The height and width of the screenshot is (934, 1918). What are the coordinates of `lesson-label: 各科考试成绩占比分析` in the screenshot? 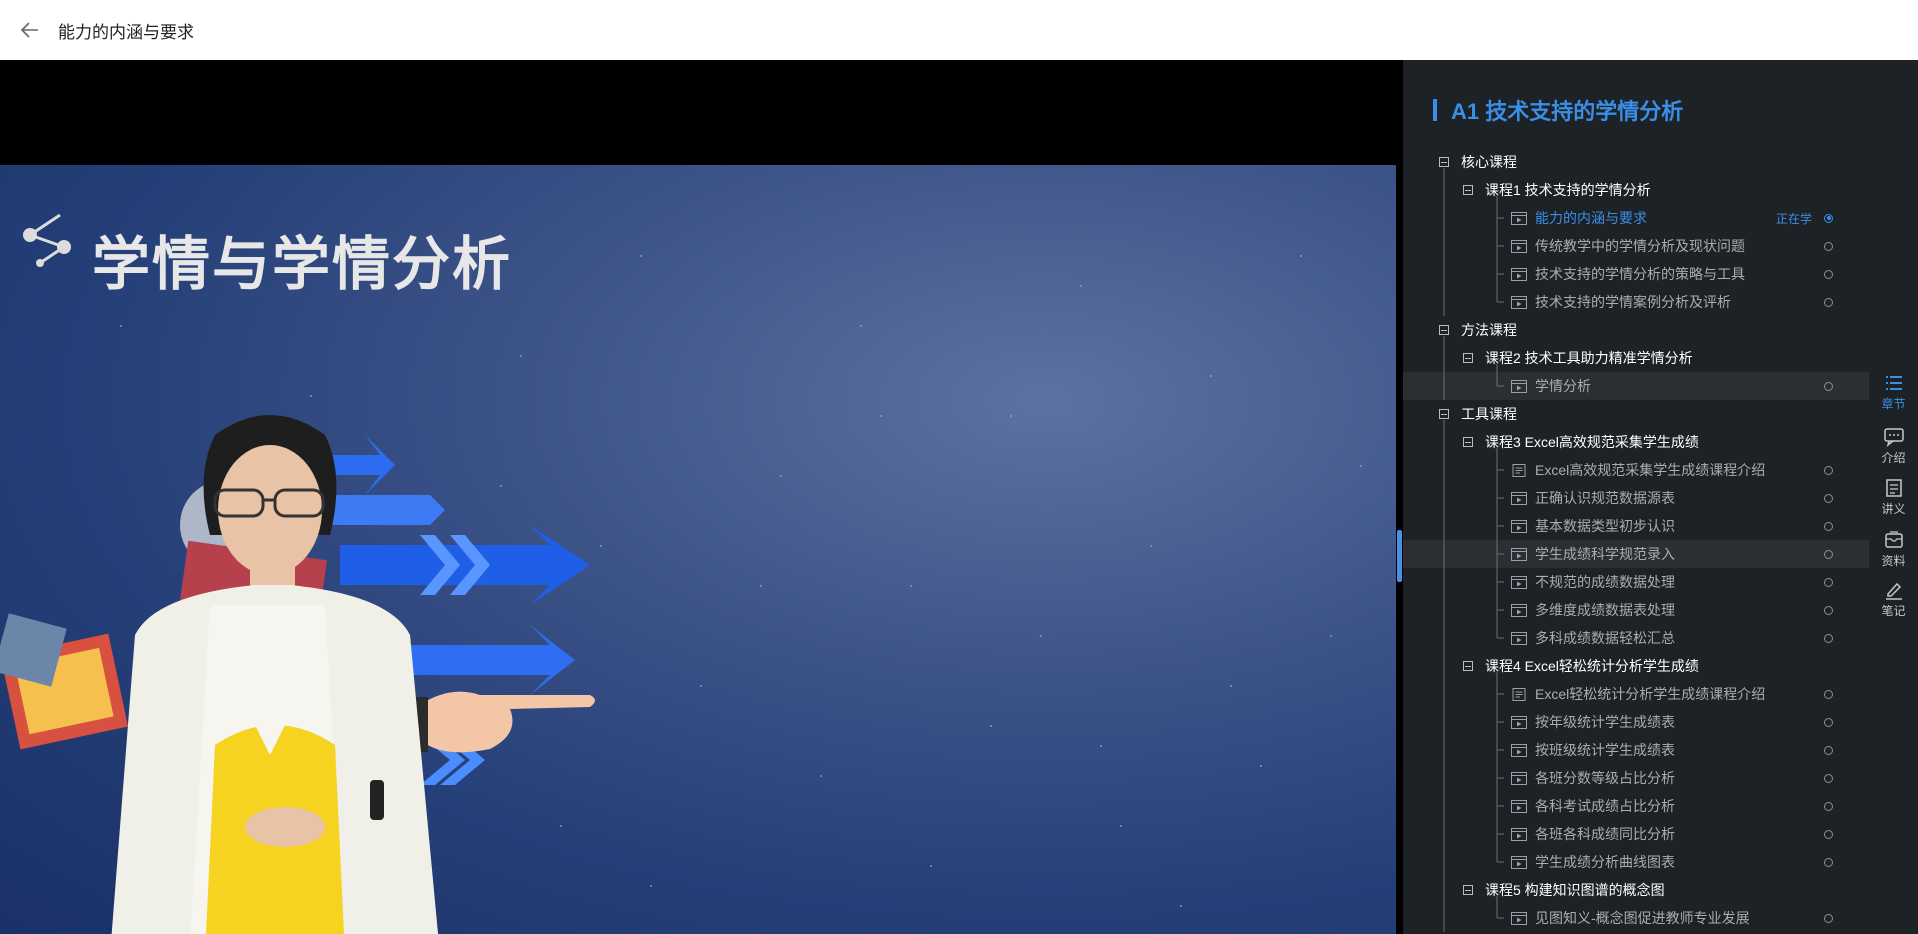 It's located at (1605, 806).